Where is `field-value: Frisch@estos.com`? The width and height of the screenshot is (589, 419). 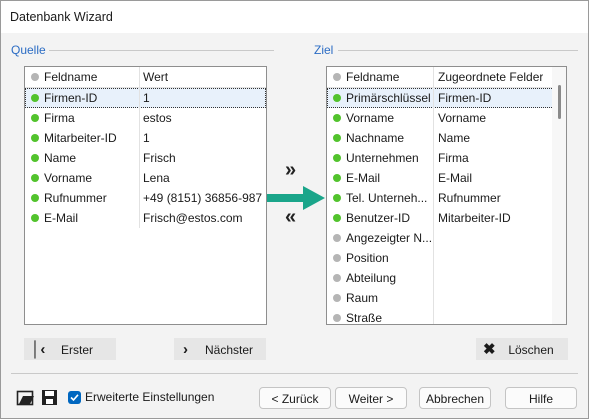
field-value: Frisch@estos.com is located at coordinates (193, 218).